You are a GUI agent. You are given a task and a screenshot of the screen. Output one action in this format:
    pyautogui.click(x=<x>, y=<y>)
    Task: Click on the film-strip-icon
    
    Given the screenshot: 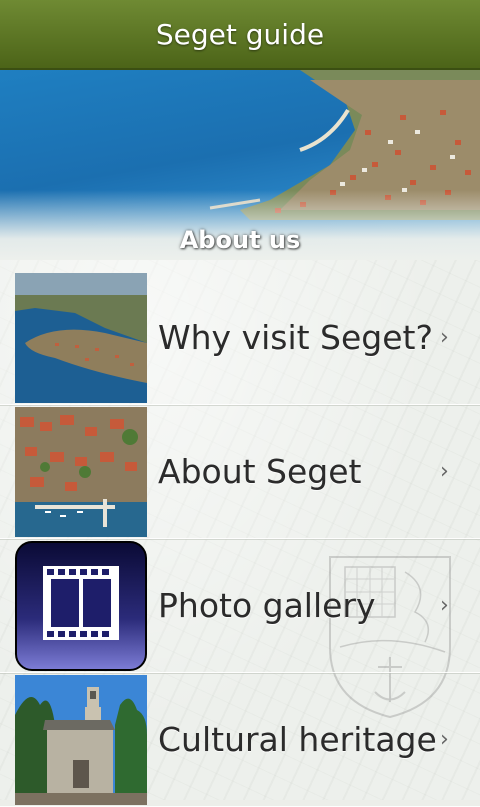 What is the action you would take?
    pyautogui.click(x=81, y=606)
    